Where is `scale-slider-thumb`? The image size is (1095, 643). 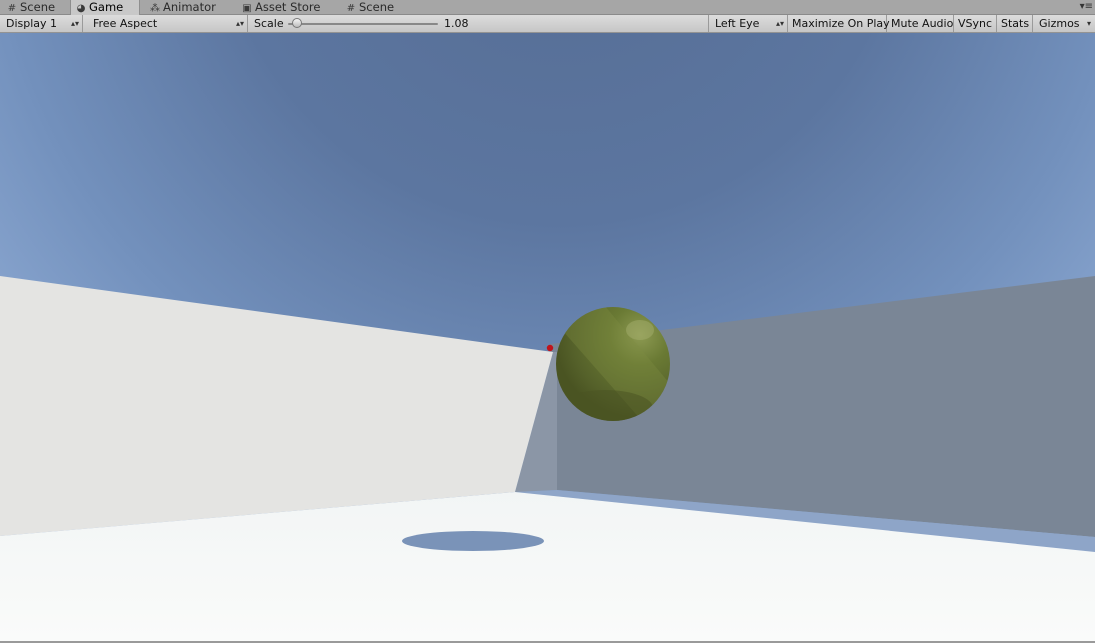
scale-slider-thumb is located at coordinates (297, 23).